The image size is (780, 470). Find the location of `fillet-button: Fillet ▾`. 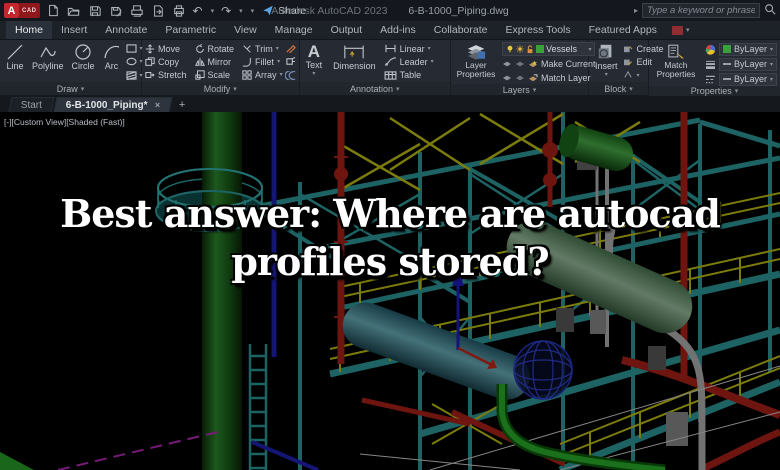

fillet-button: Fillet ▾ is located at coordinates (262, 61).